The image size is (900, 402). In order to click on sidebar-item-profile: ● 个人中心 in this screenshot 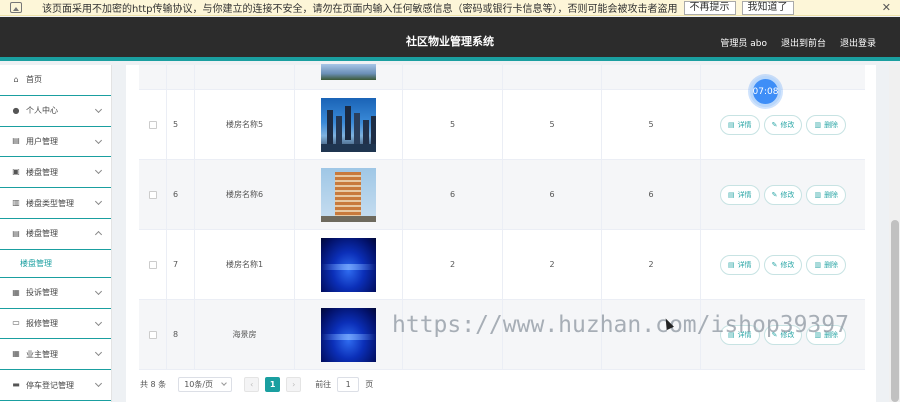, I will do `click(55, 111)`.